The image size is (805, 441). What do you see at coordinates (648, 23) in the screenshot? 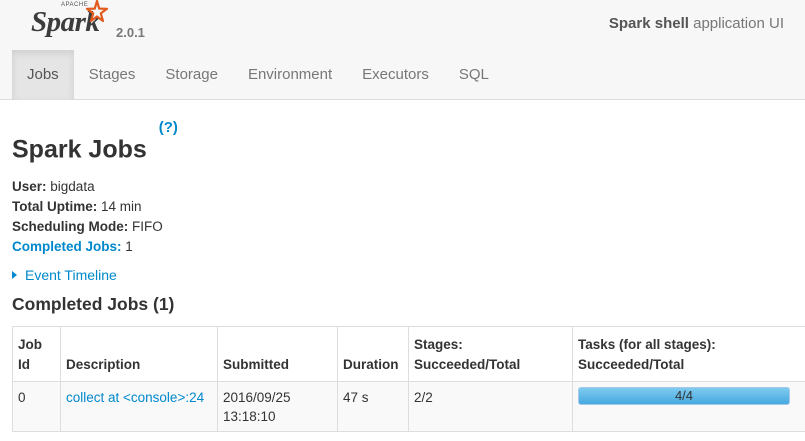
I see `app-name: Spark shell` at bounding box center [648, 23].